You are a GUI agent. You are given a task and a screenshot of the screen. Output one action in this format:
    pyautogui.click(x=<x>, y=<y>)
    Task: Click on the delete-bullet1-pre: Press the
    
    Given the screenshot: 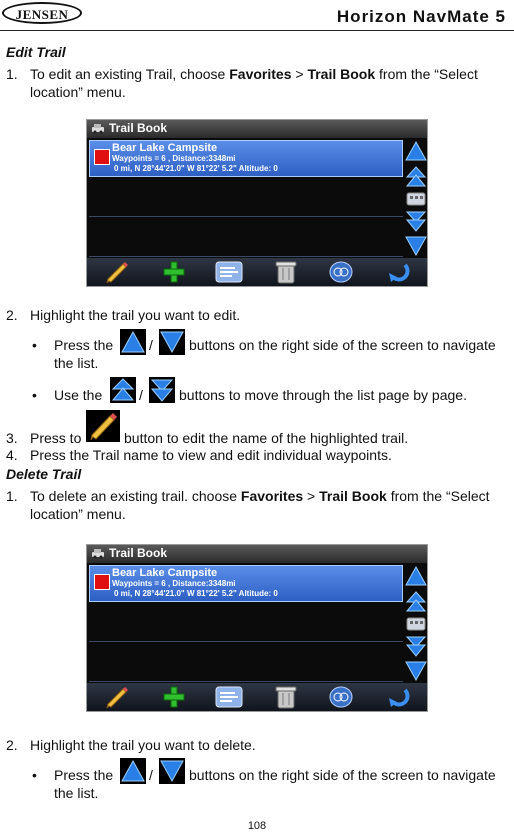 What is the action you would take?
    pyautogui.click(x=84, y=775)
    